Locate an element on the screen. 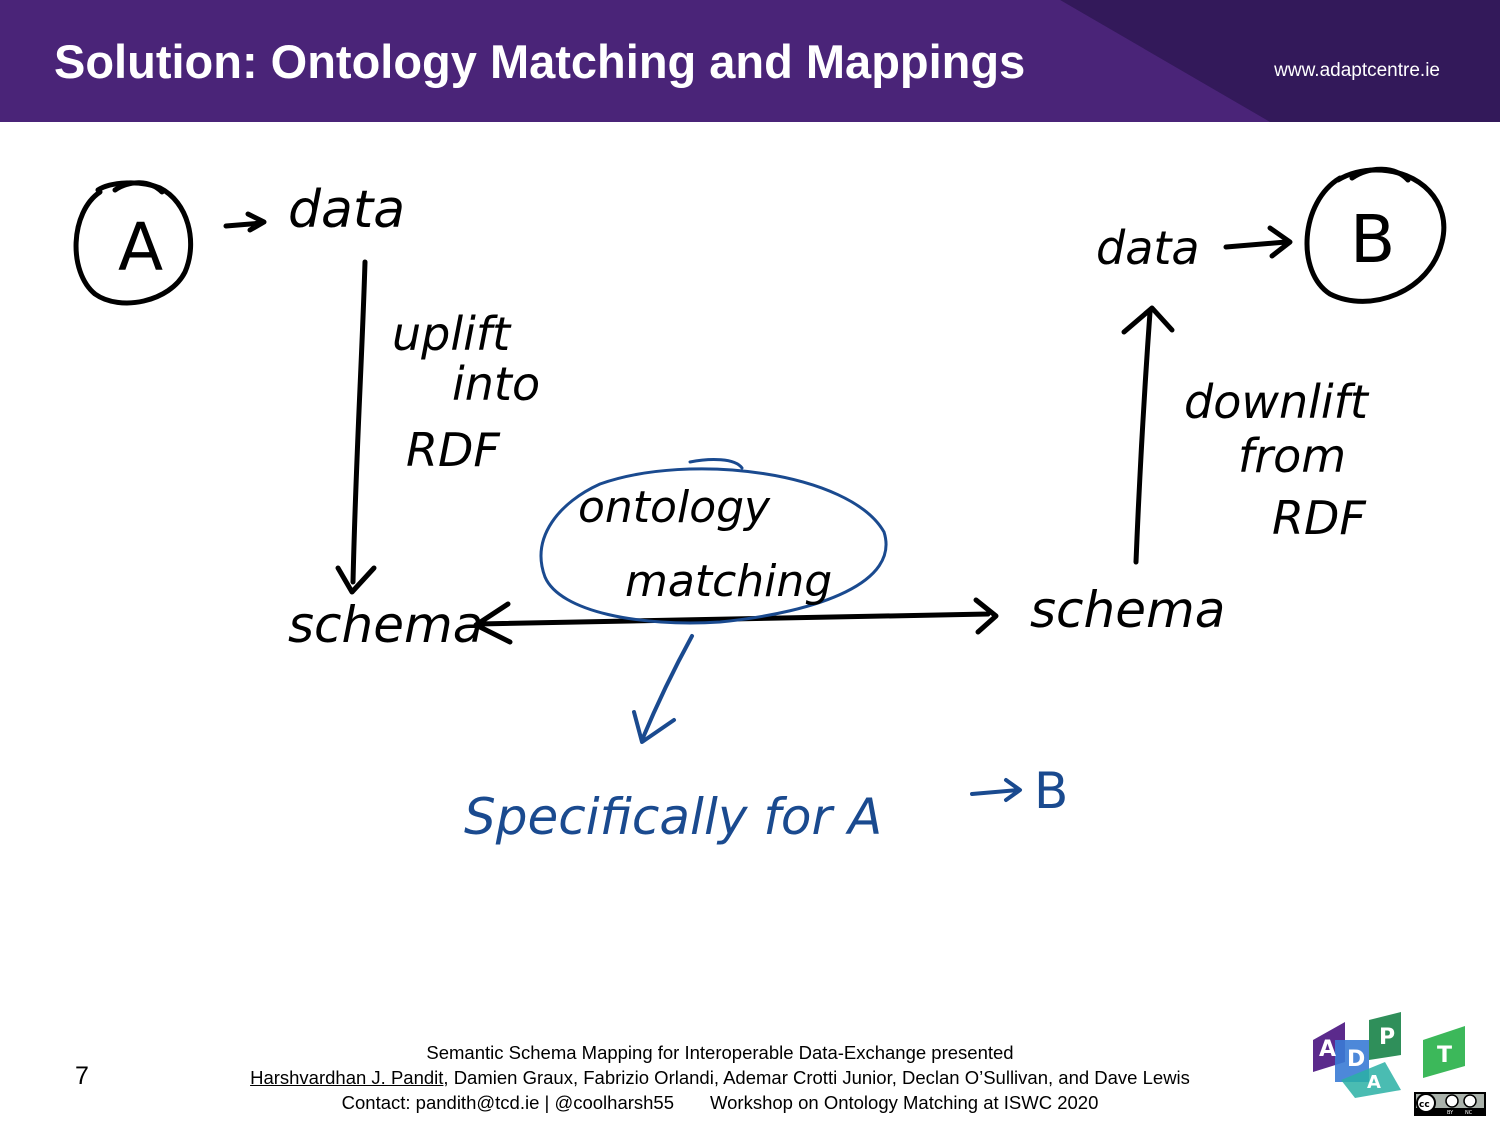 Image resolution: width=1500 pixels, height=1125 pixels. data-right-label: data is located at coordinates (1148, 248).